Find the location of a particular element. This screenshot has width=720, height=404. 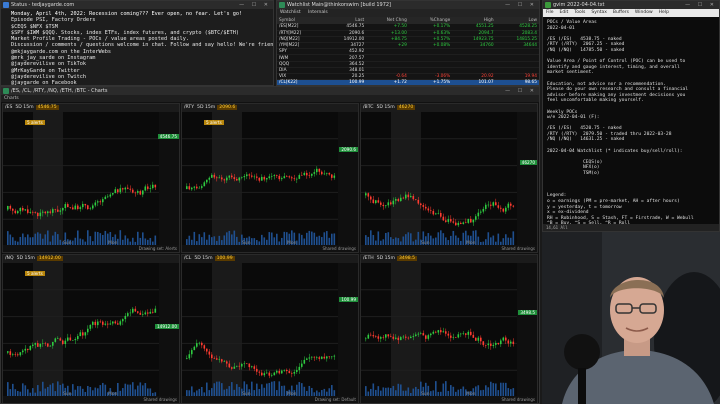

table-cell: 101.07 is located at coordinates (474, 82).